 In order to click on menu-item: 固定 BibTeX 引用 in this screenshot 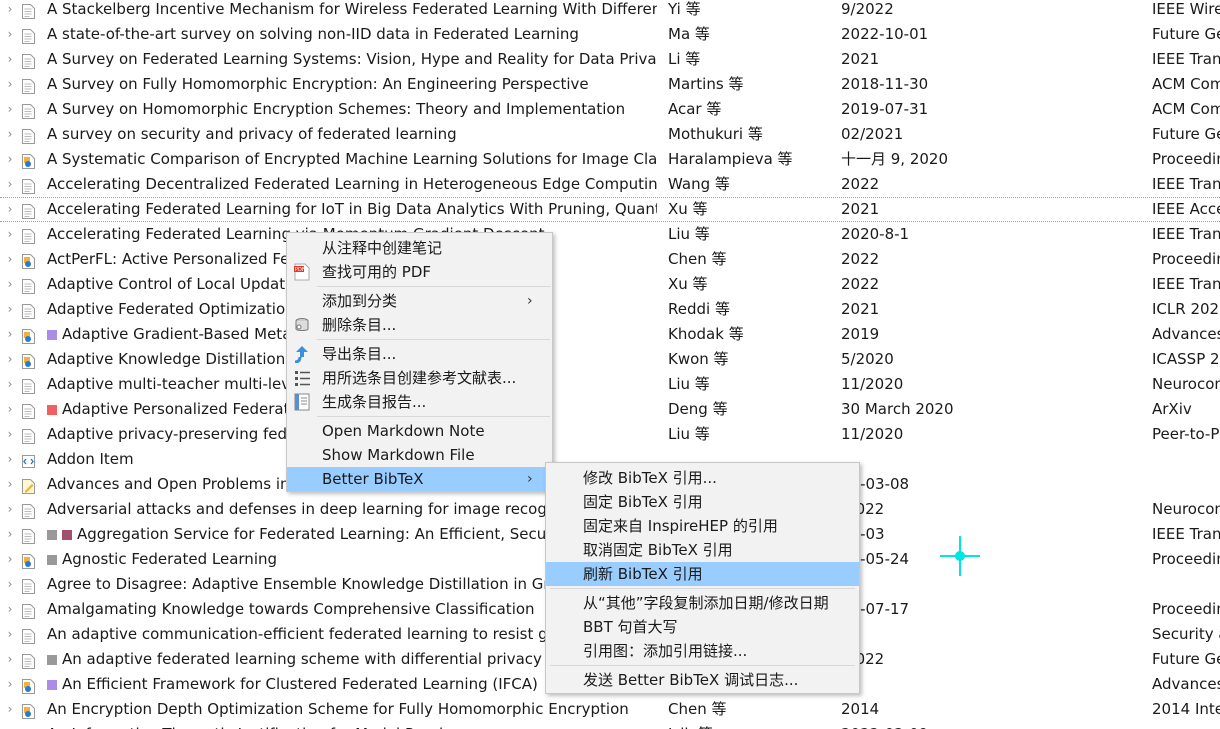, I will do `click(702, 502)`.